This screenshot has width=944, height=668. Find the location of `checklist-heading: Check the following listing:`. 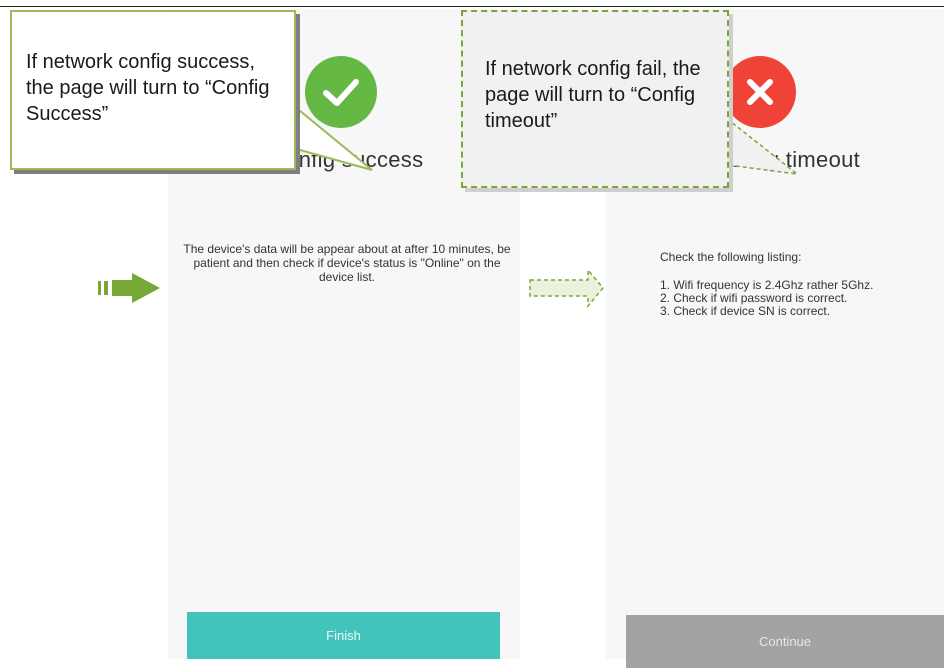

checklist-heading: Check the following listing: is located at coordinates (731, 257).